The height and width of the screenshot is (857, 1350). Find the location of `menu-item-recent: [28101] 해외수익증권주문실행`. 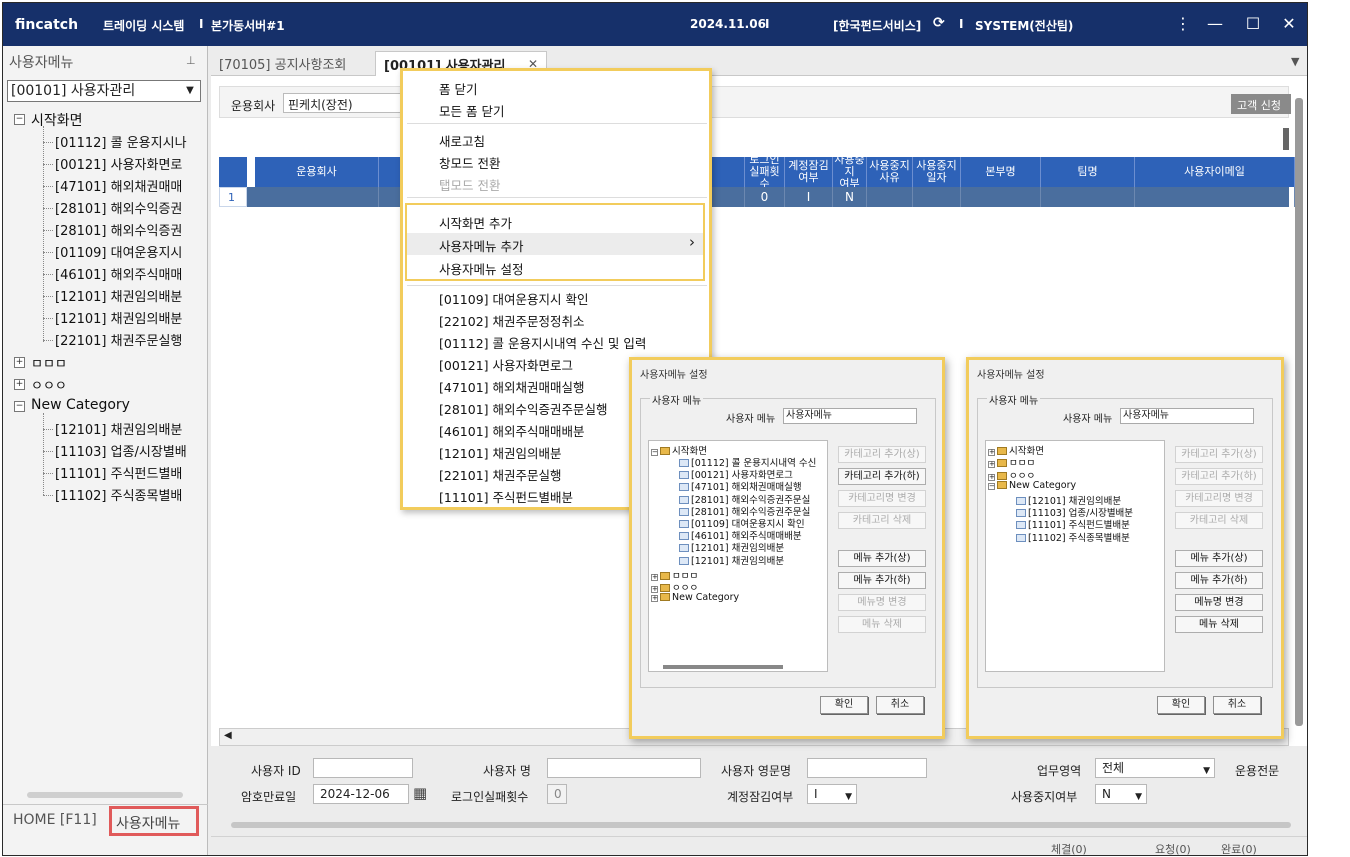

menu-item-recent: [28101] 해외수익증권주문실행 is located at coordinates (523, 408).